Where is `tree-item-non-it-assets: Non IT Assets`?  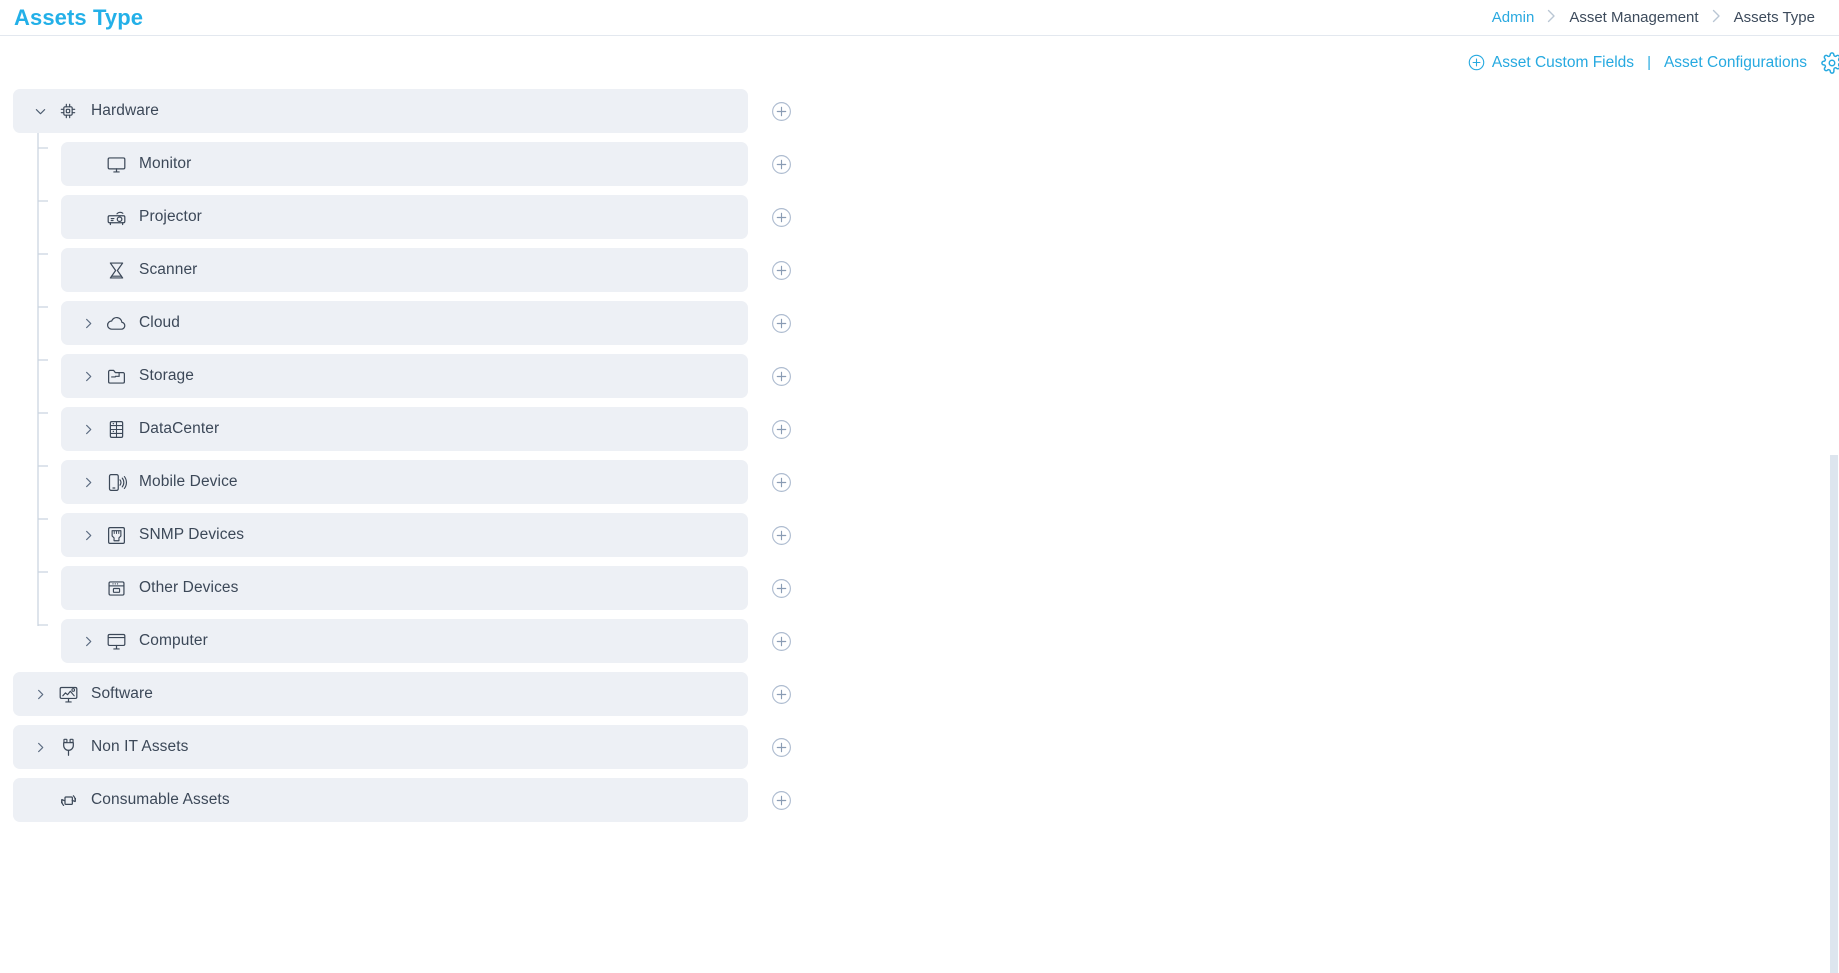 tree-item-non-it-assets: Non IT Assets is located at coordinates (380, 747).